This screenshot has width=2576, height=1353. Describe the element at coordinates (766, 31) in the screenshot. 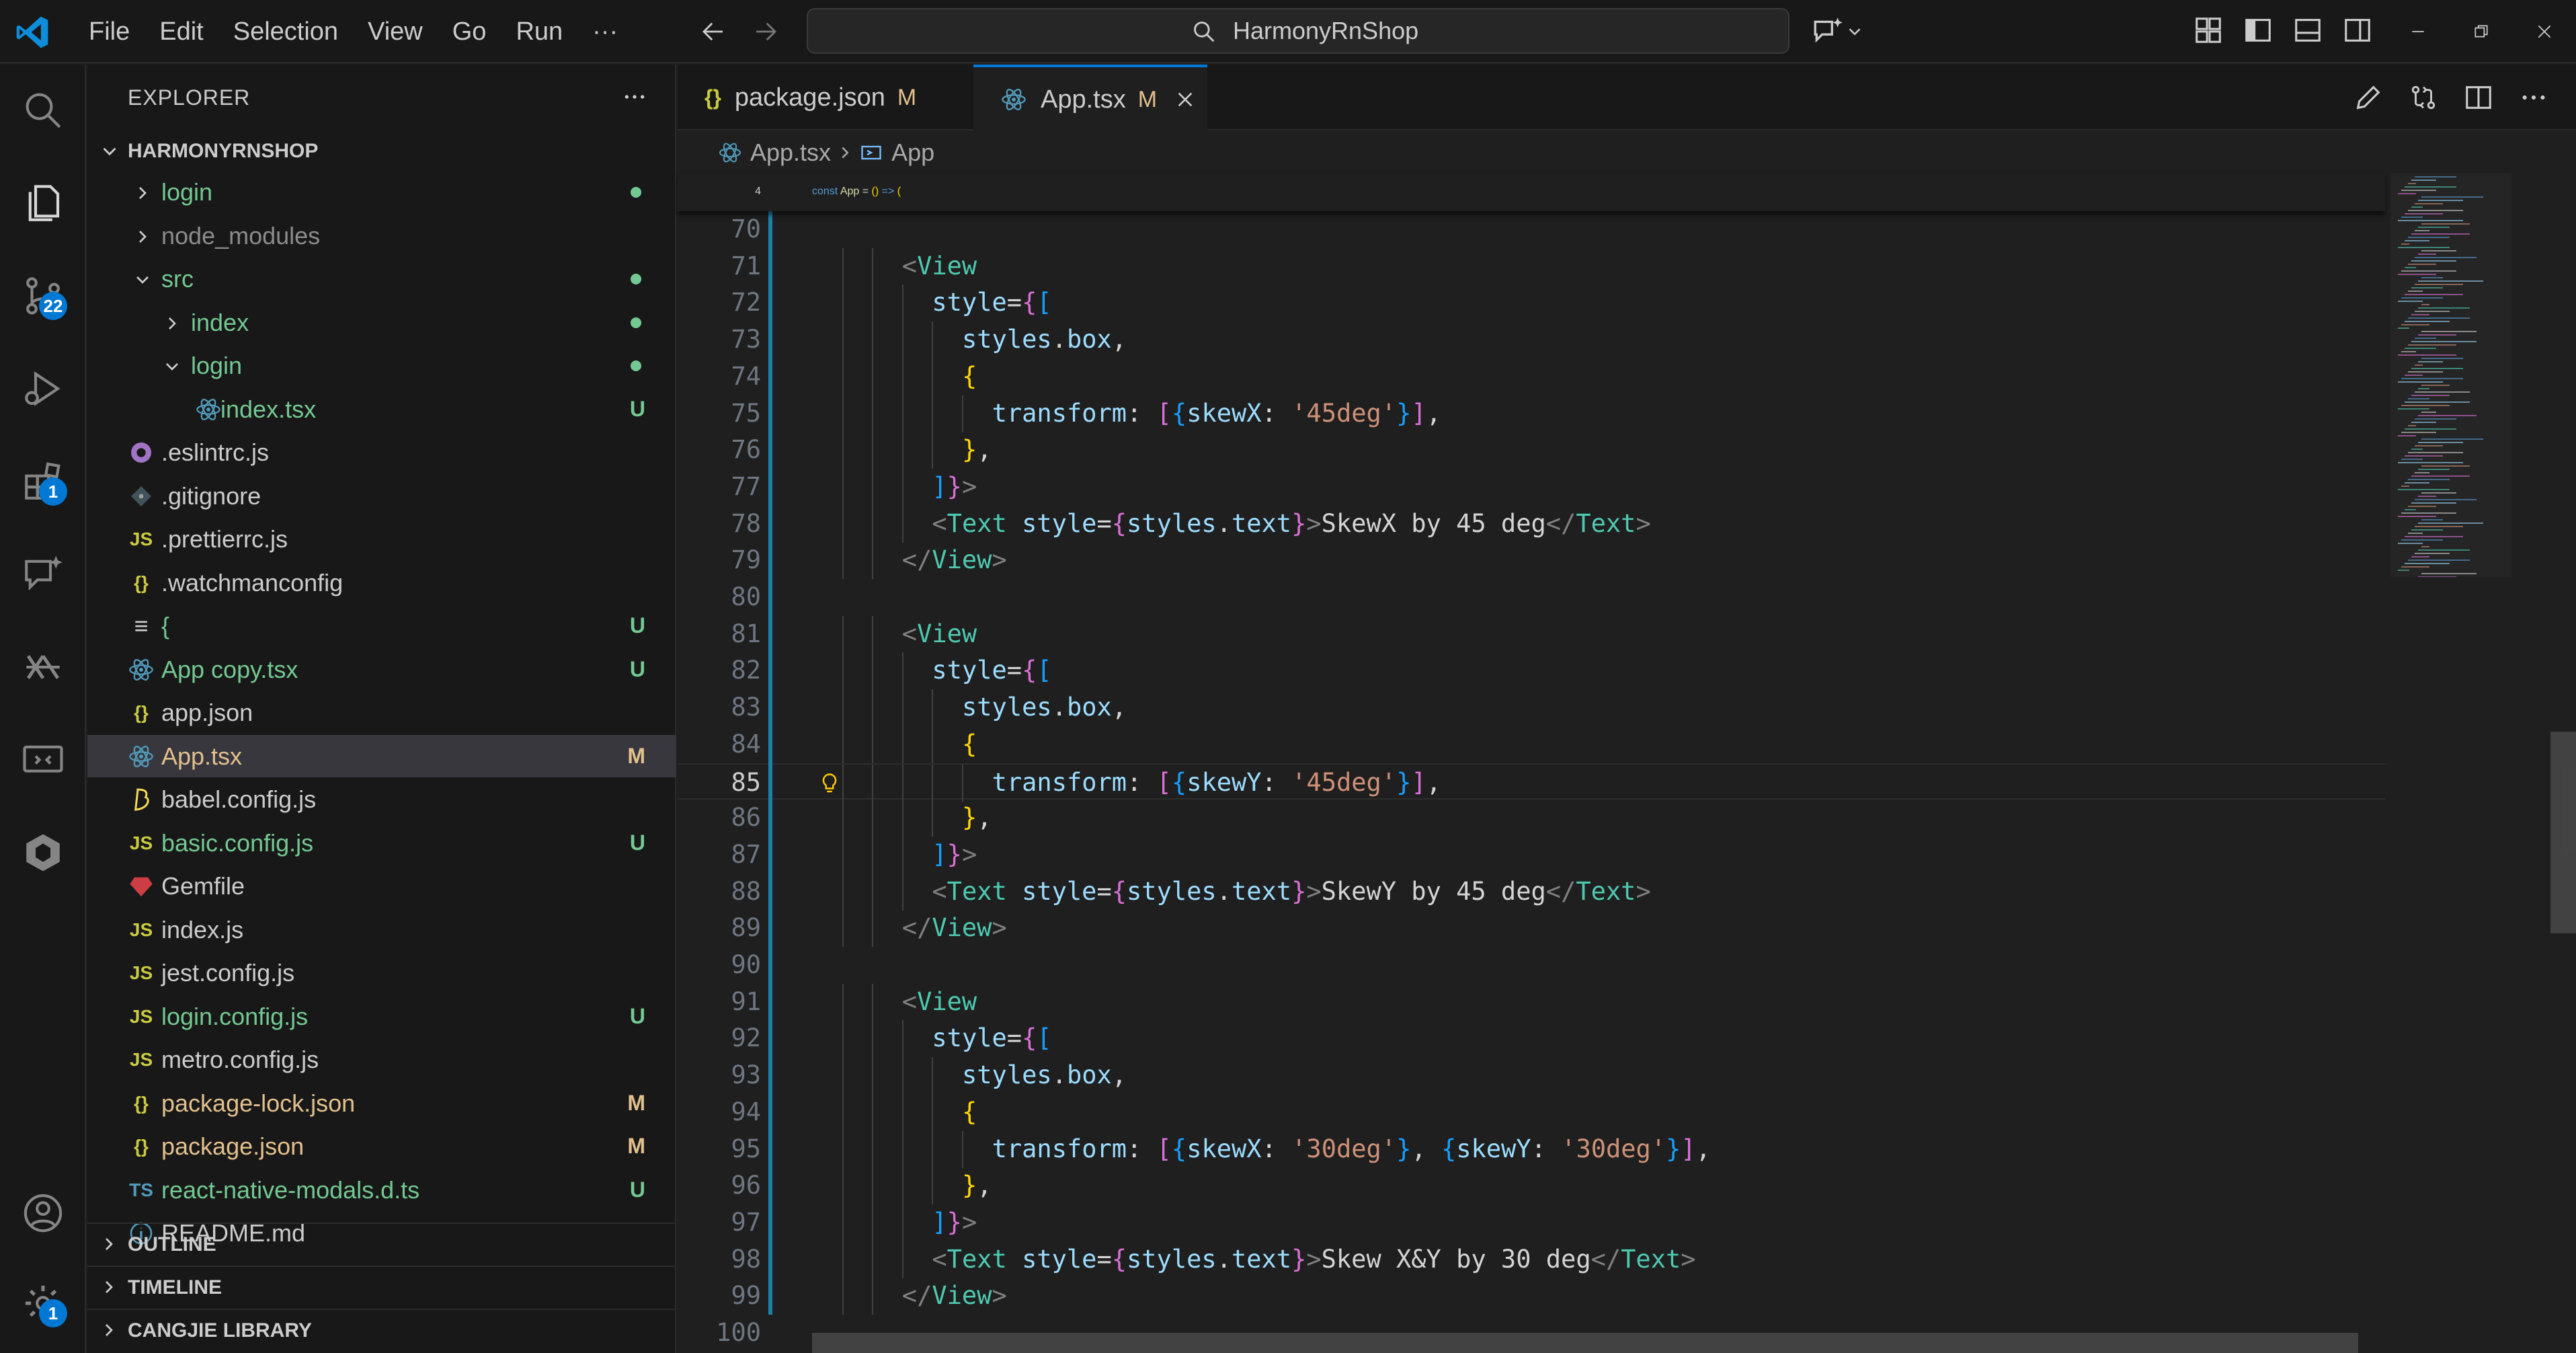

I see `forward-arrow-icon` at that location.